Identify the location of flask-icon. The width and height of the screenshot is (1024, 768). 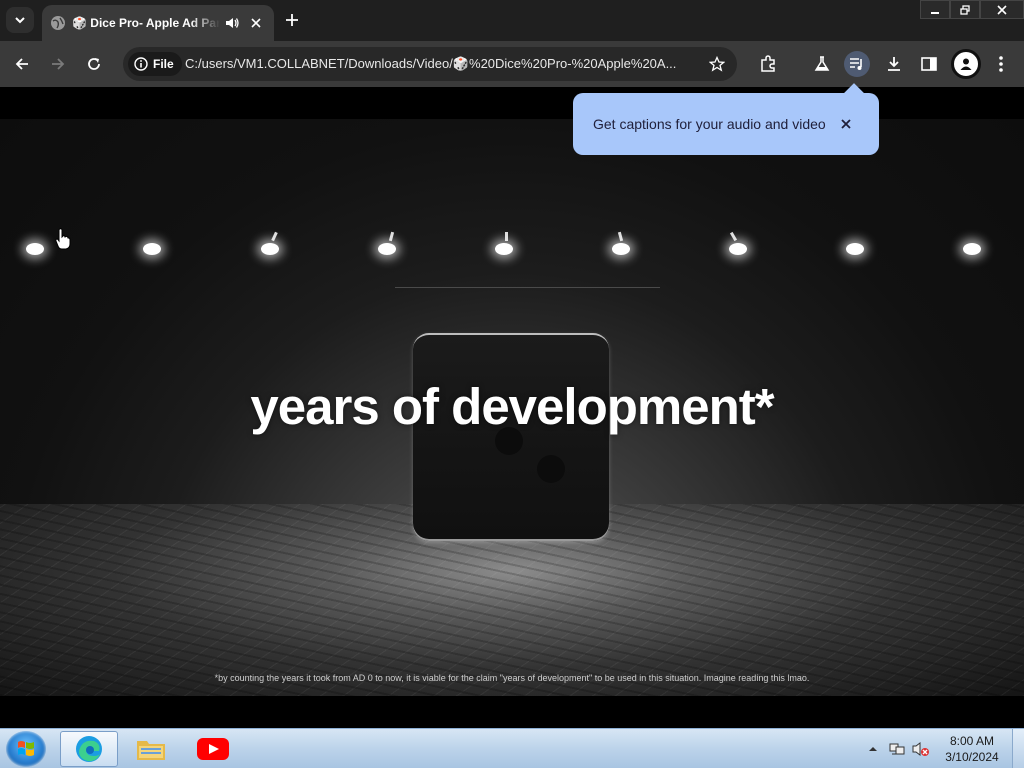
(822, 63).